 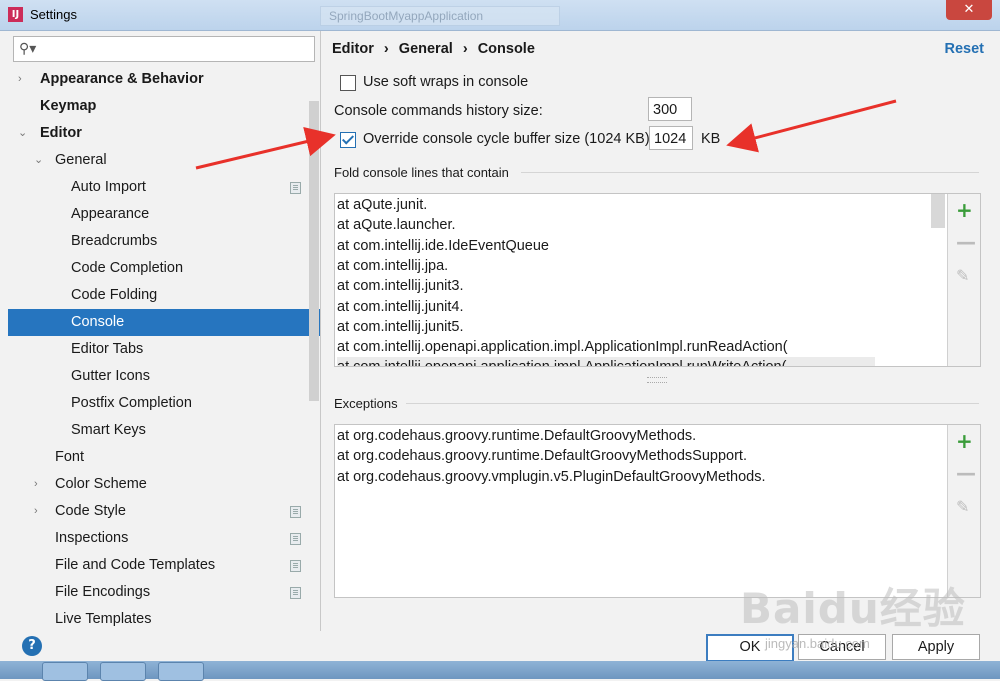 I want to click on help-icon: ?, so click(x=32, y=646).